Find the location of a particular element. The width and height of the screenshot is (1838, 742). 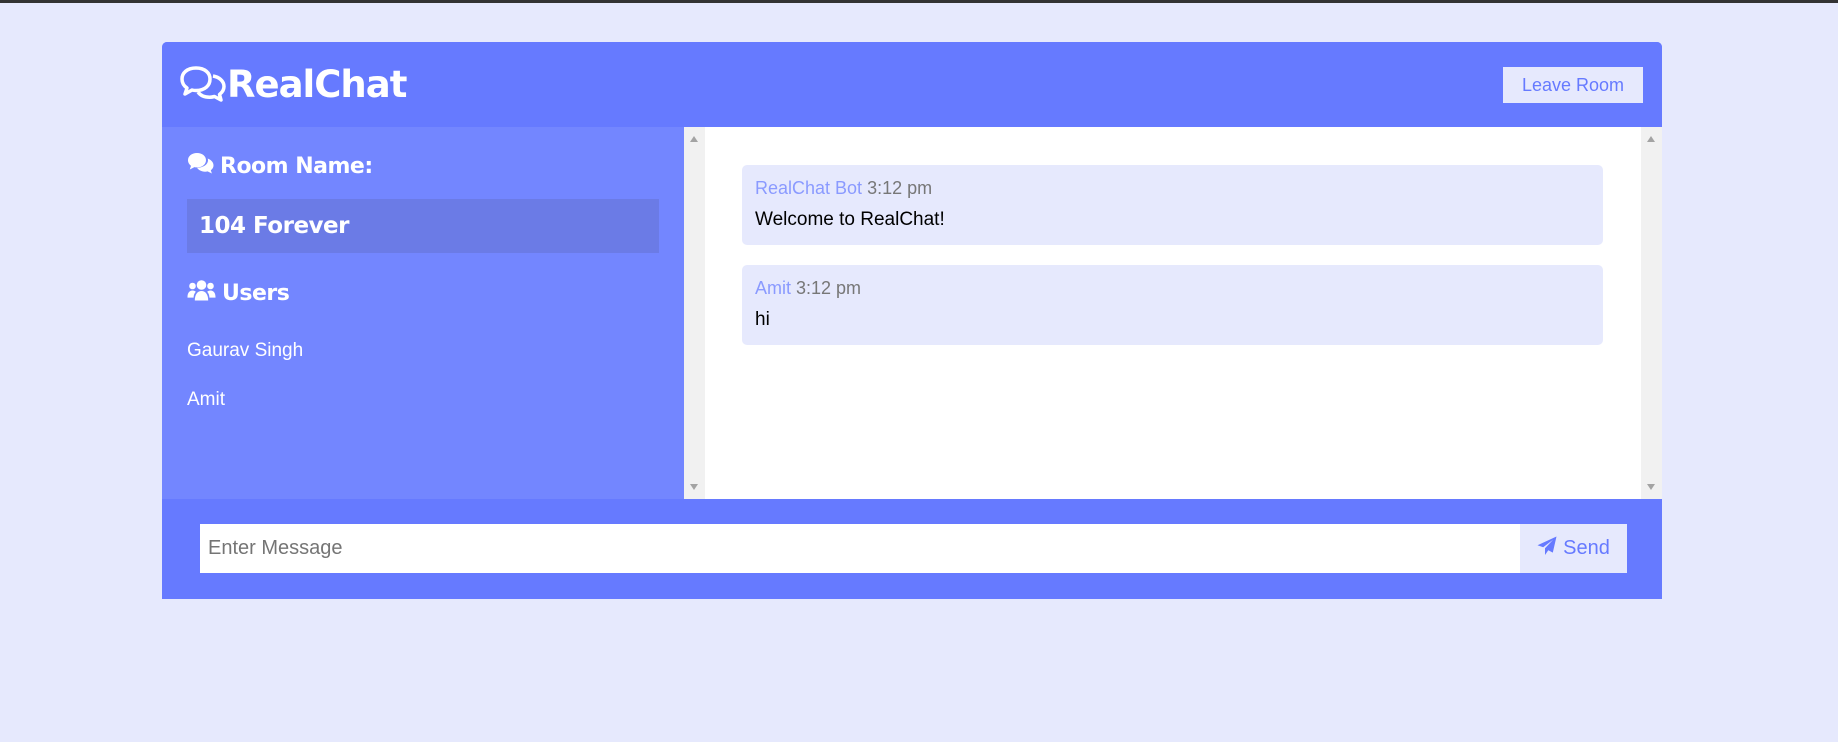

comments-outline-icon is located at coordinates (203, 84).